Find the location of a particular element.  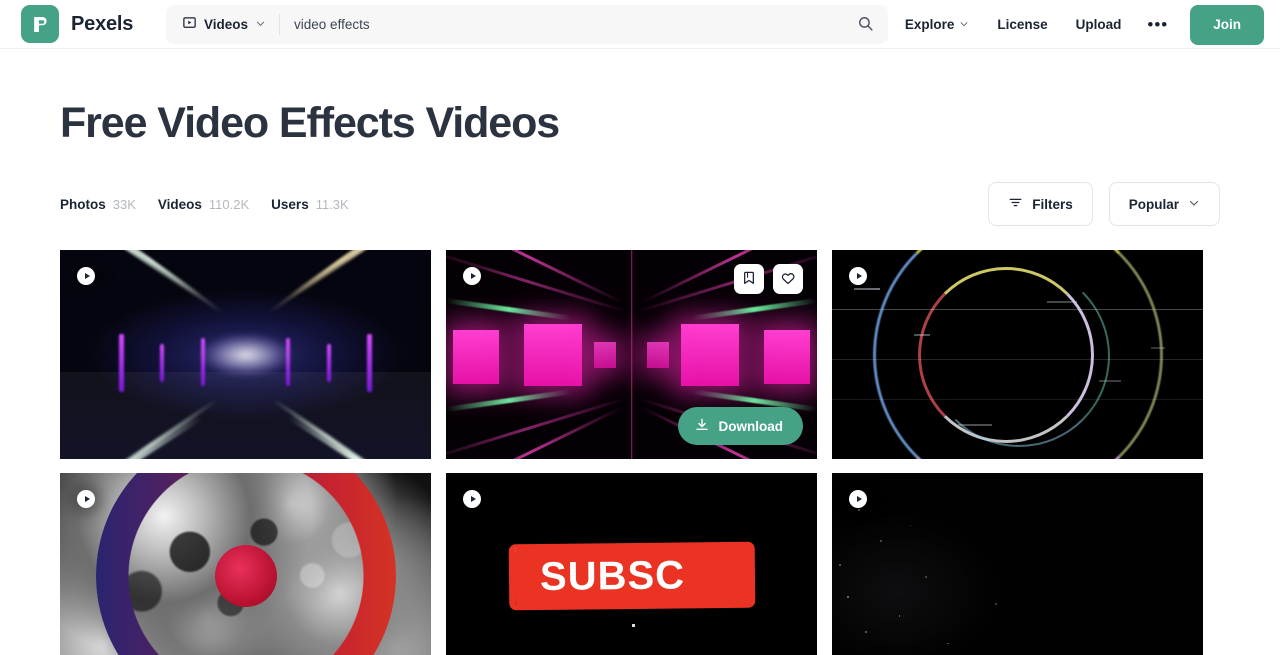

nav-item-license-label: License is located at coordinates (1022, 24).